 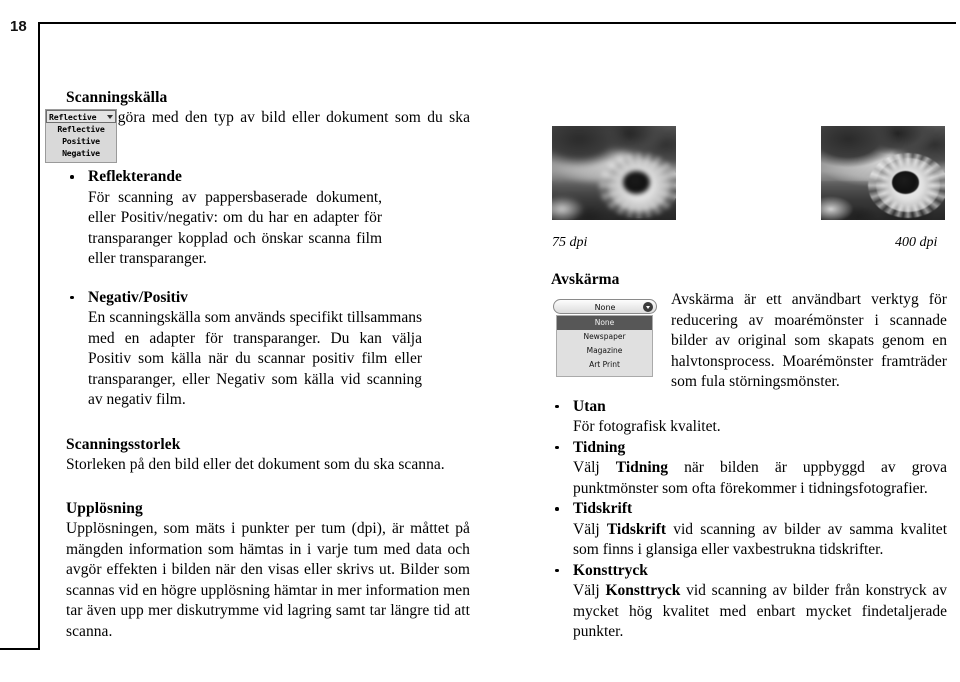 I want to click on descreen-dropdown-list: None Newspaper Magazine Art Print, so click(x=604, y=346).